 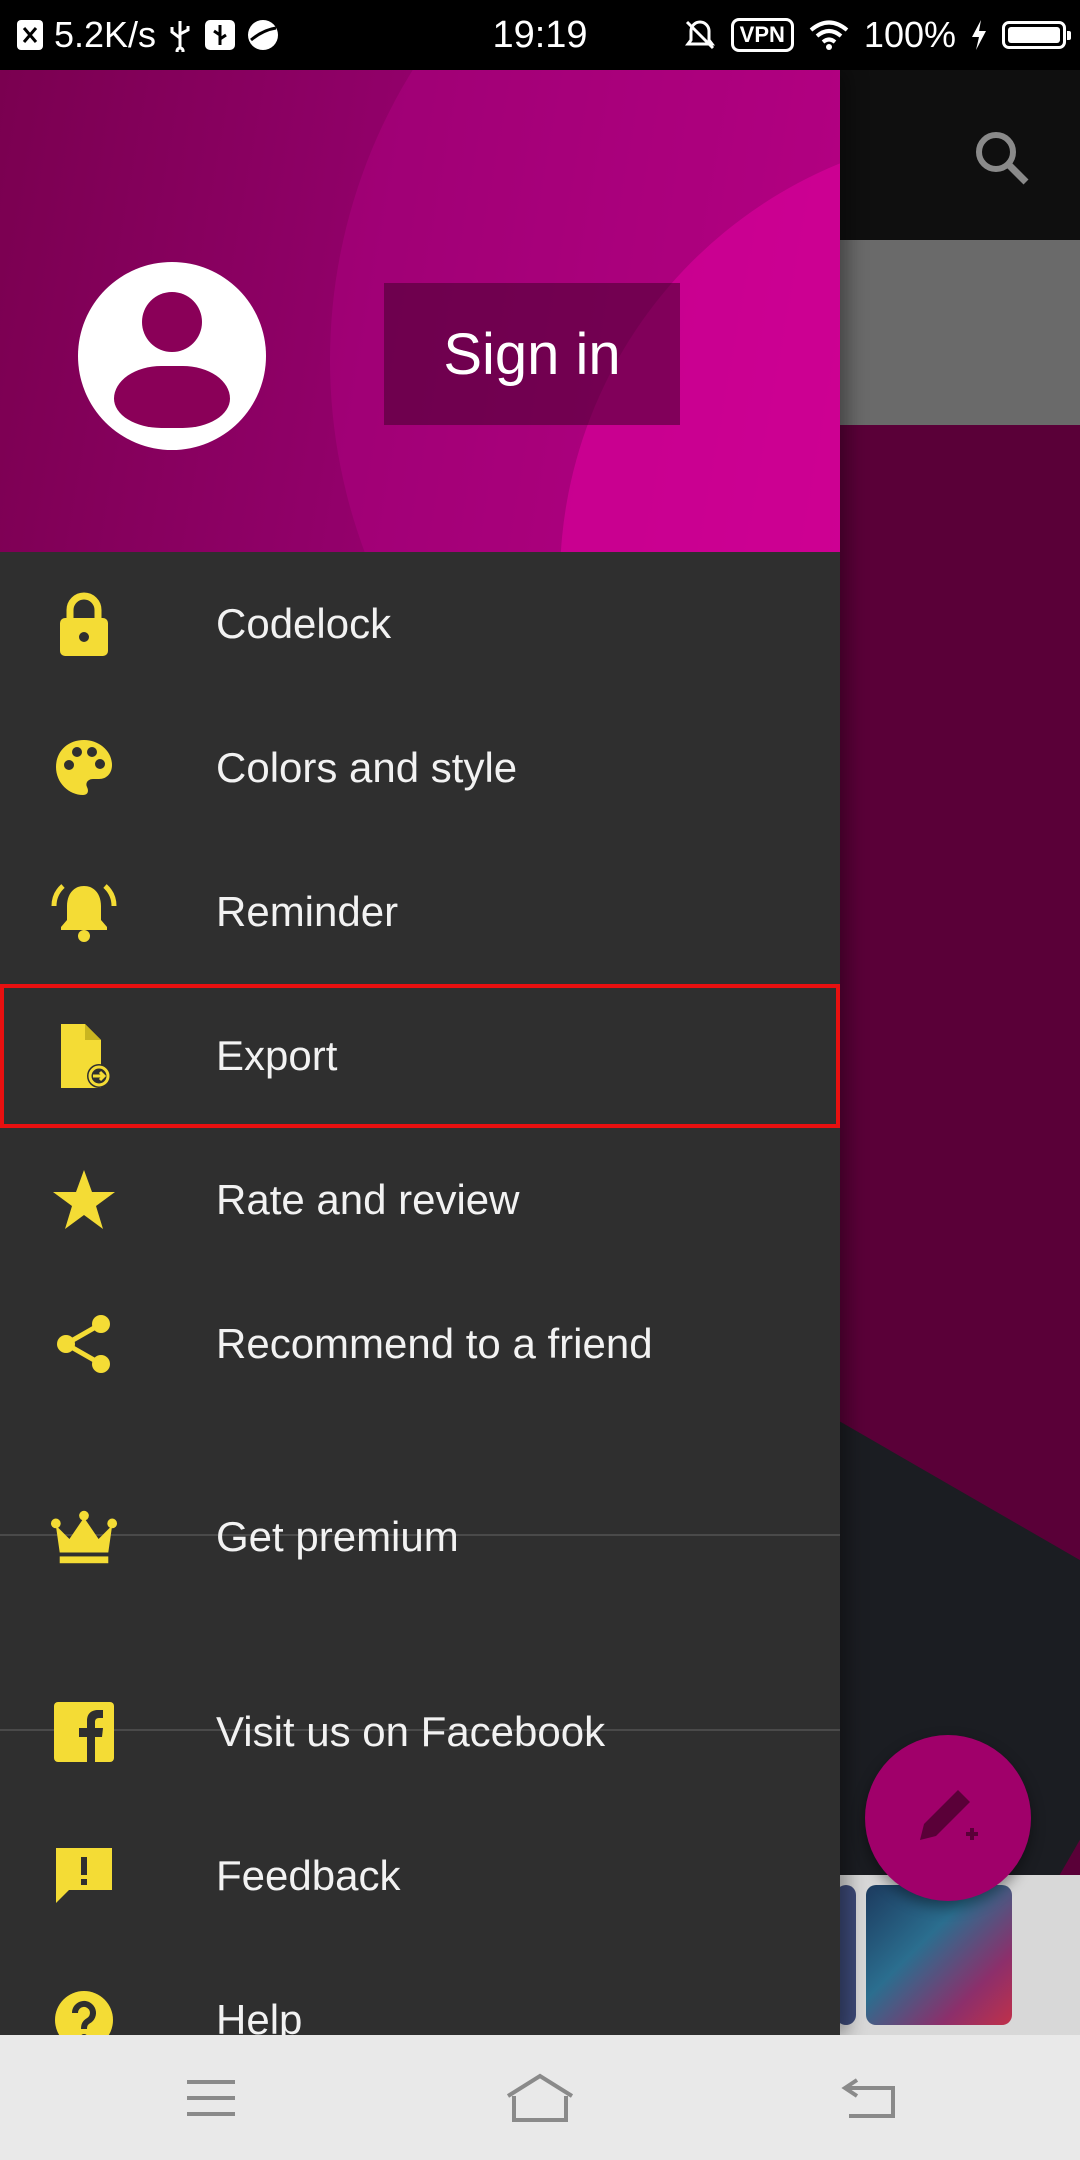 I want to click on facebook-icon, so click(x=84, y=1732).